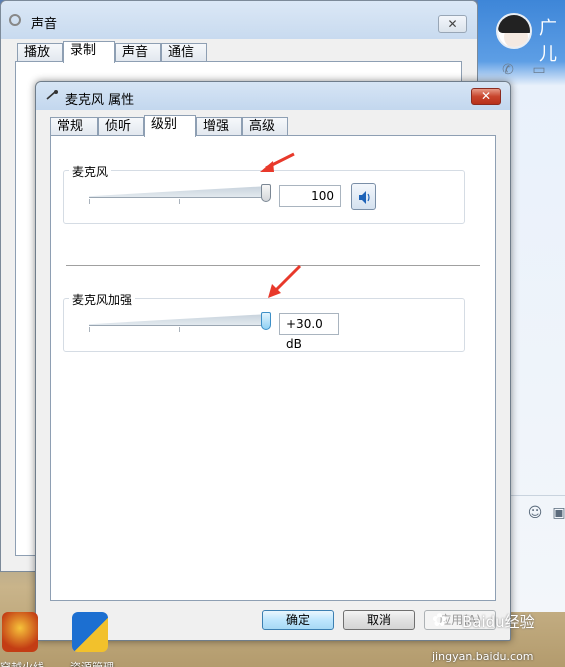 Image resolution: width=565 pixels, height=667 pixels. Describe the element at coordinates (557, 513) in the screenshot. I see `gif-icon: ▣` at that location.